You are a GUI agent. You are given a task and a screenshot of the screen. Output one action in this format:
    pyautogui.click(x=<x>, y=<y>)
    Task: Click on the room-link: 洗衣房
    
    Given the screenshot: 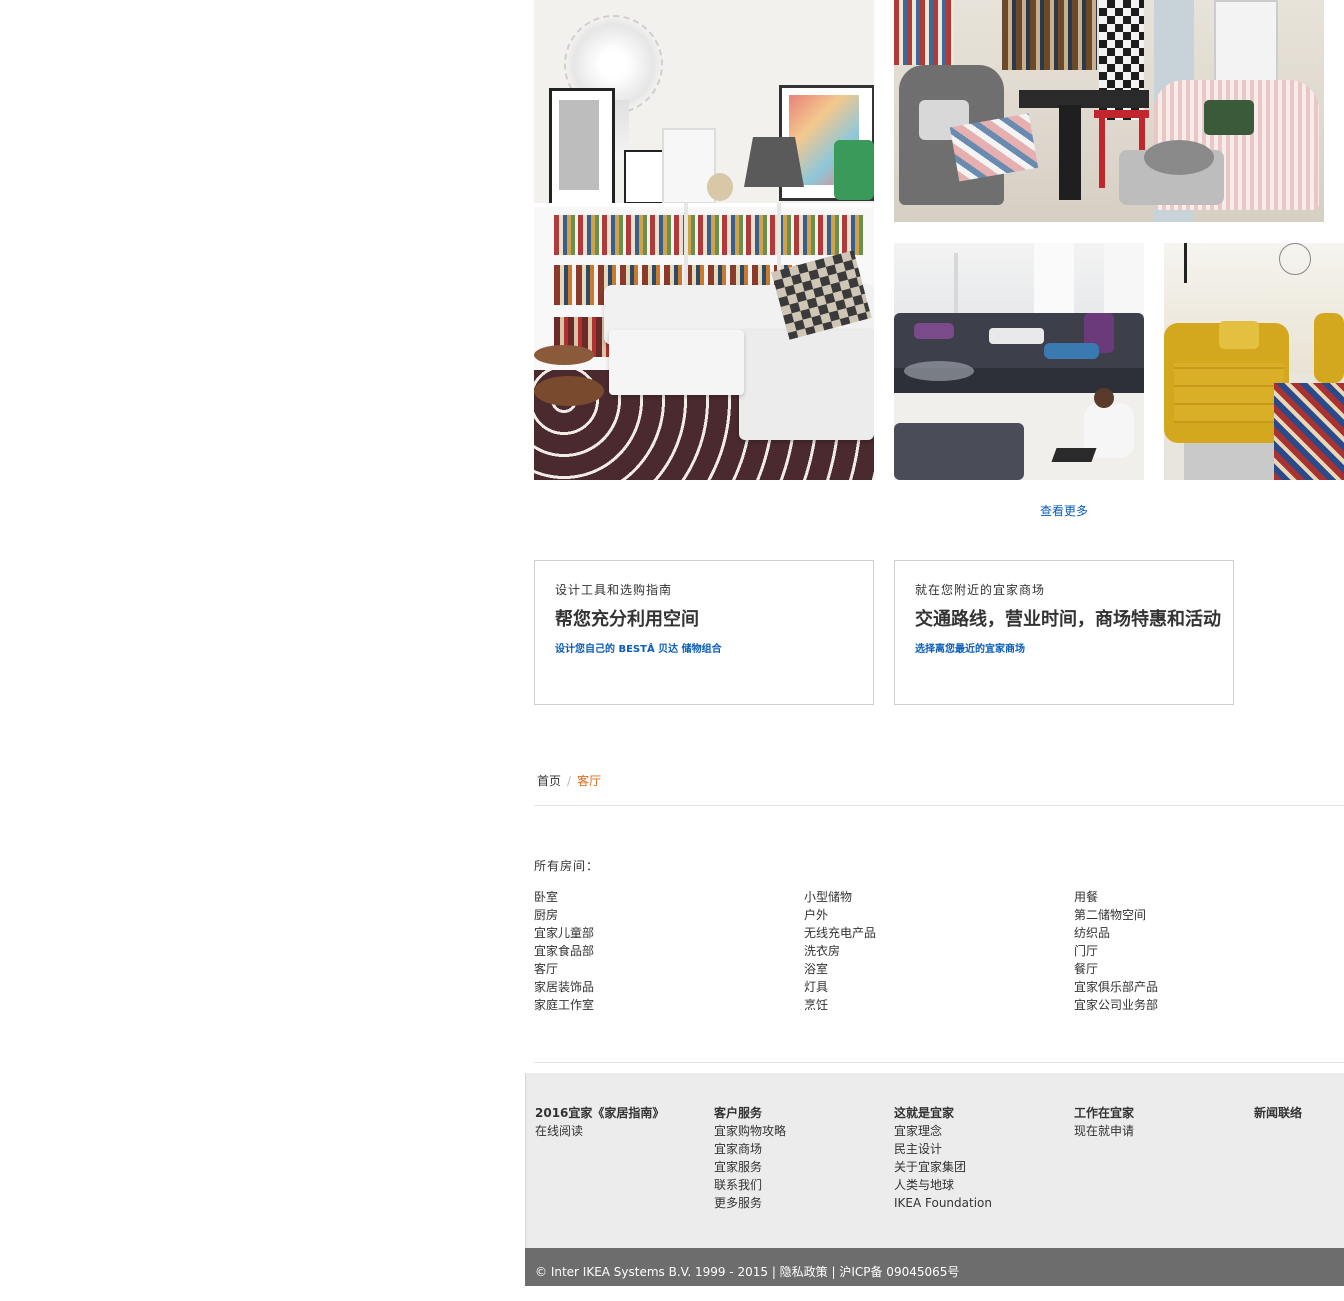 What is the action you would take?
    pyautogui.click(x=840, y=951)
    